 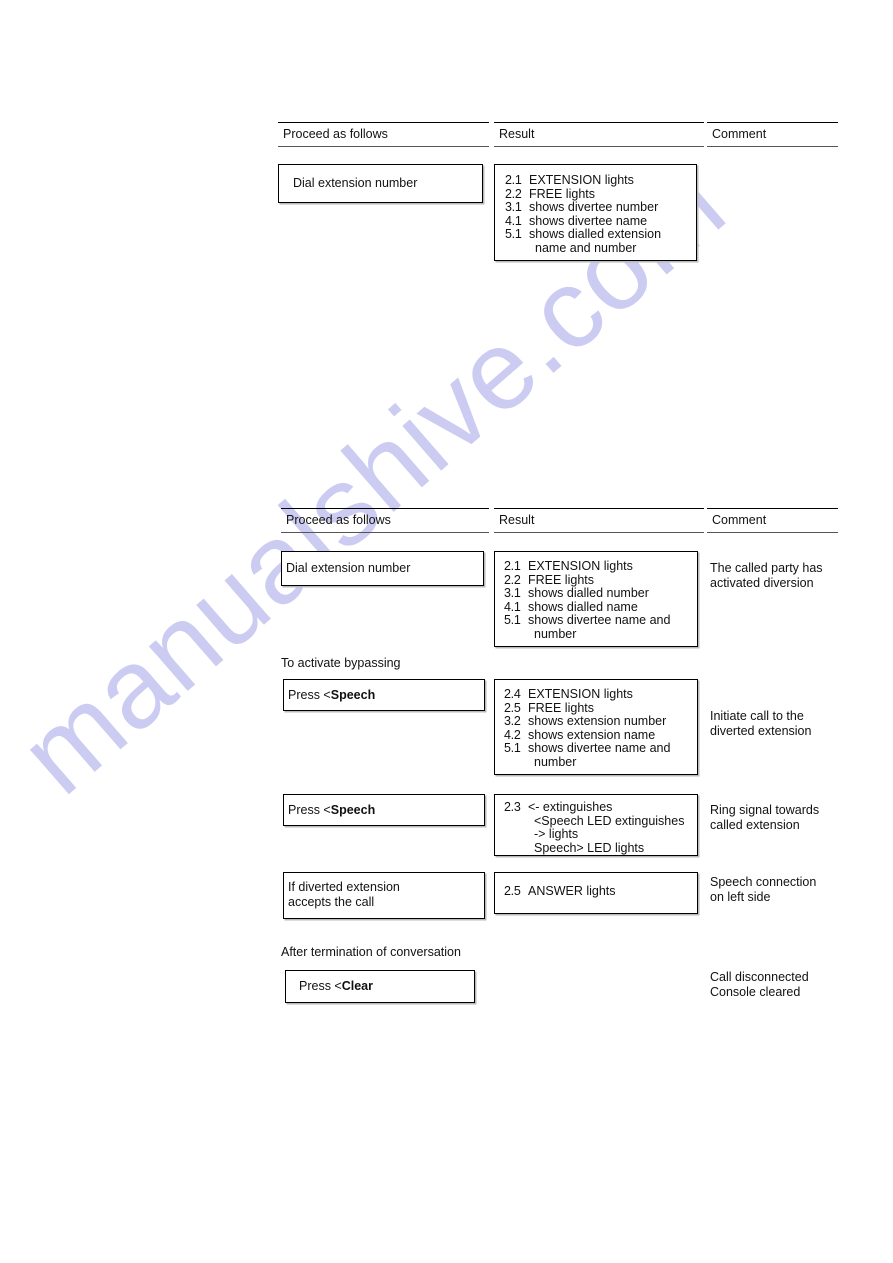 What do you see at coordinates (586, 247) in the screenshot?
I see `result-item-continuation: name and number` at bounding box center [586, 247].